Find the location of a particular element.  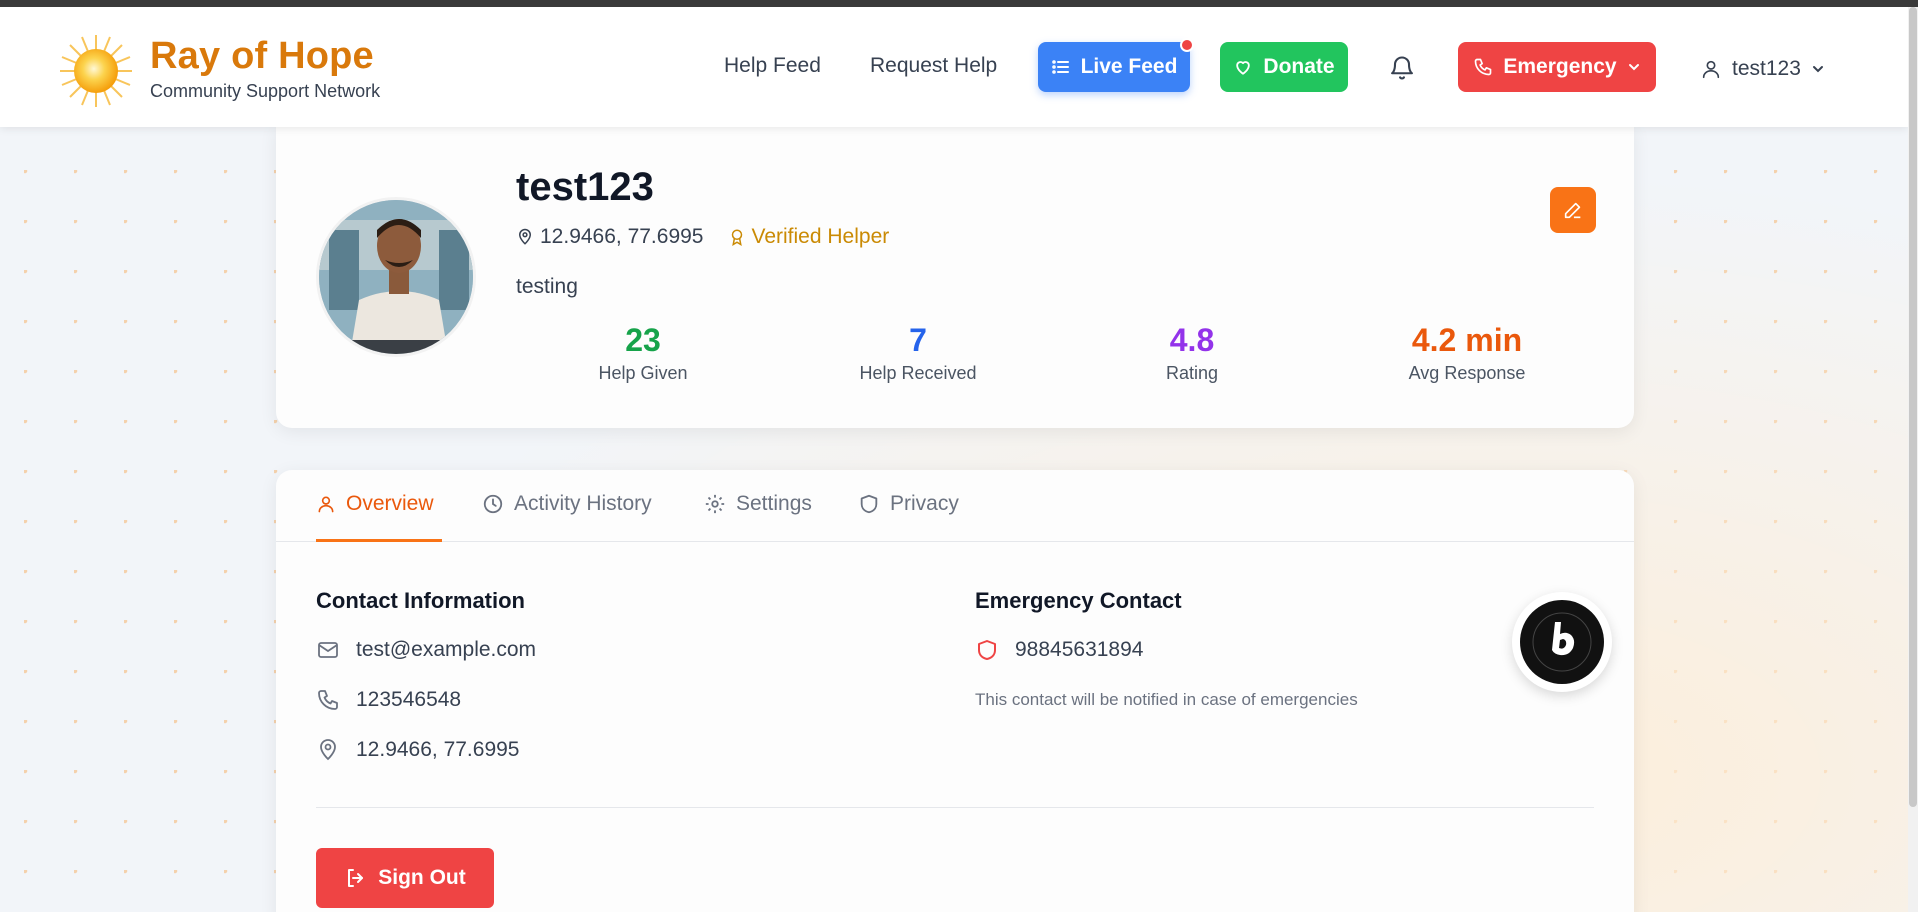

tab-overview: Overview is located at coordinates (375, 504).